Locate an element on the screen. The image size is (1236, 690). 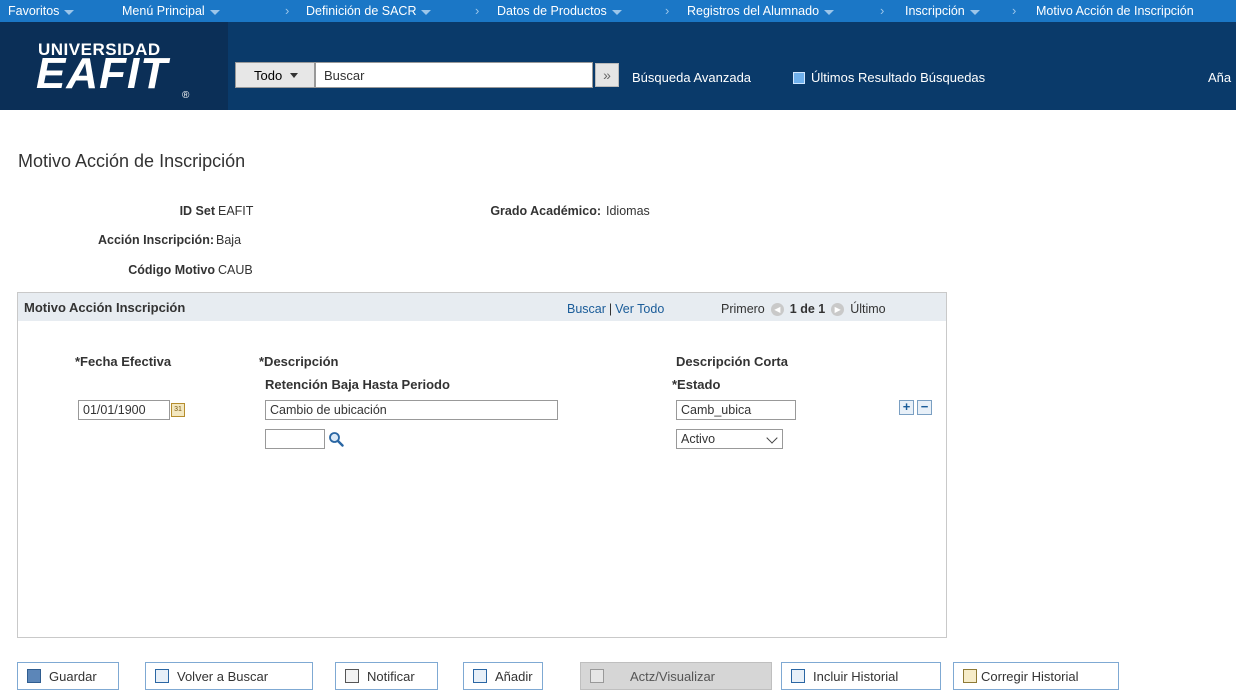
descripcion-input: Cambio de ubicación is located at coordinates (411, 410).